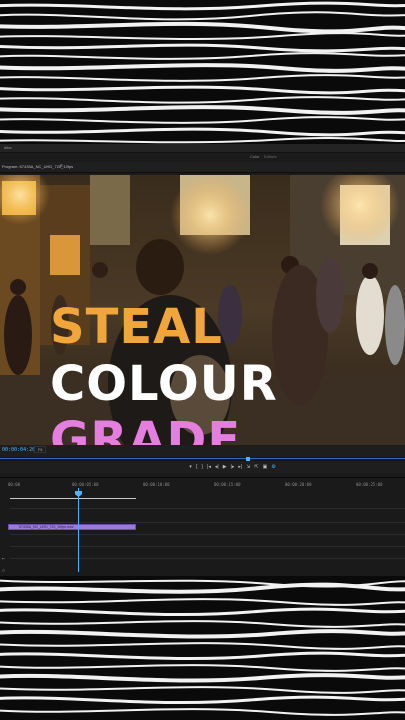 The width and height of the screenshot is (405, 720). I want to click on settings-icon: ⚙, so click(273, 467).